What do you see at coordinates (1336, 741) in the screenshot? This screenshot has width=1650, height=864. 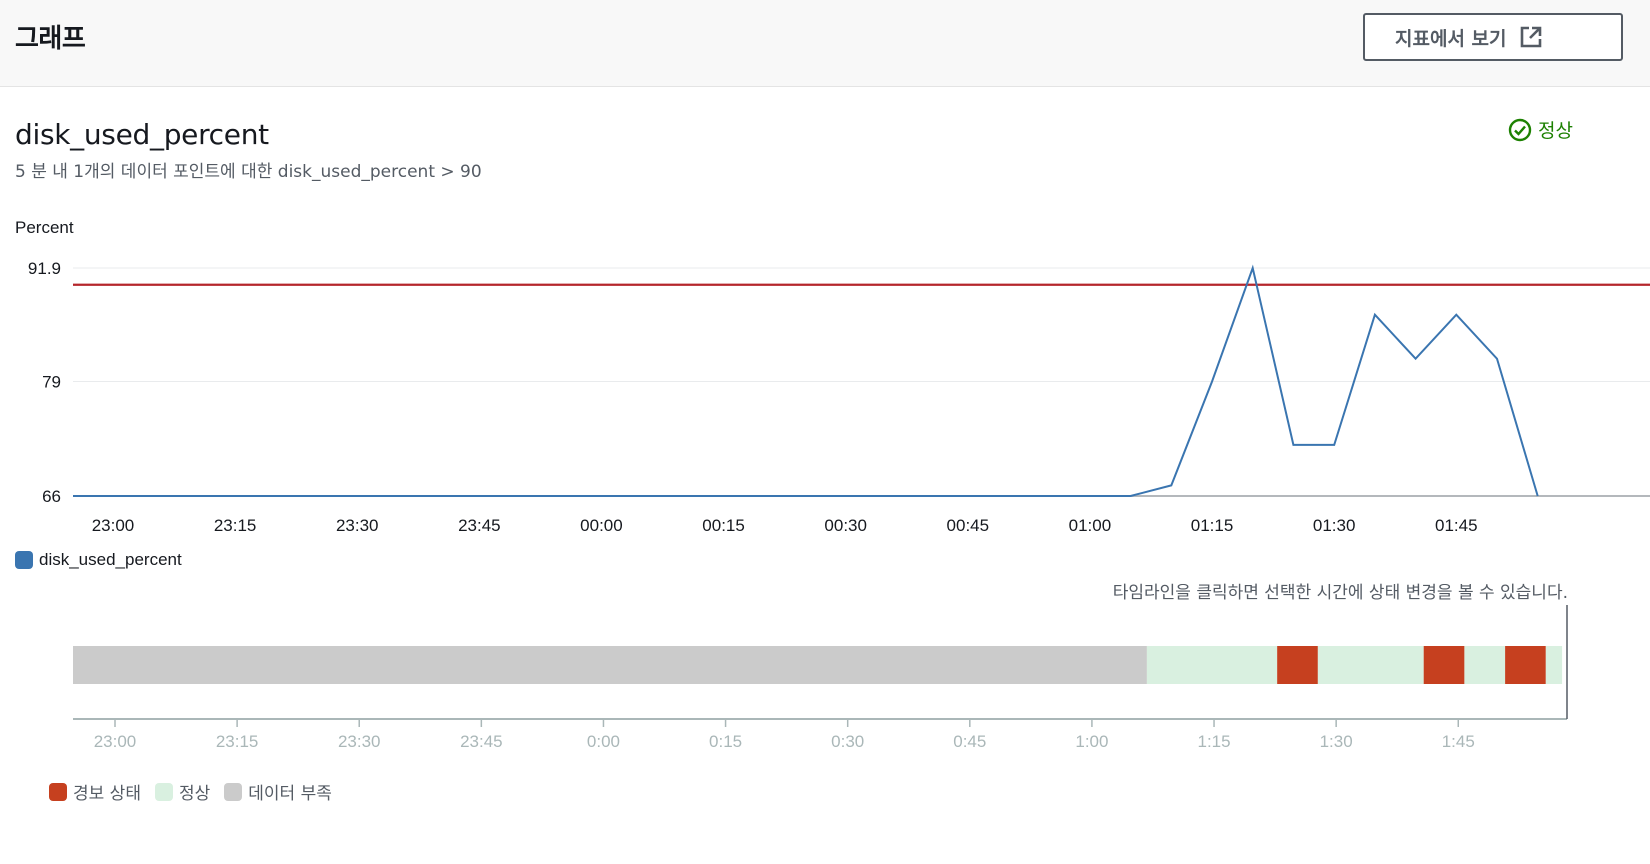 I see `timeline-tick-label: 1:30` at bounding box center [1336, 741].